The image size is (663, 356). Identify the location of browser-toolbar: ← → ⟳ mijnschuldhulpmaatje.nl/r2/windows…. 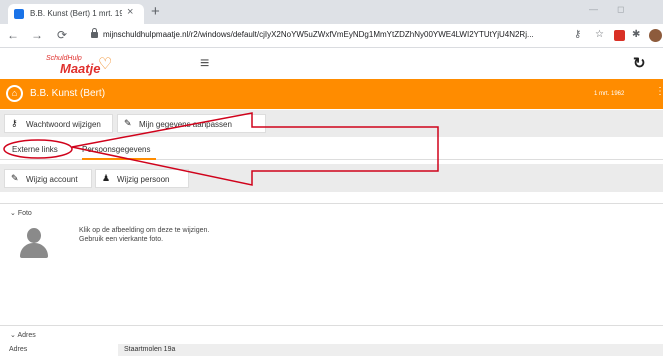
(331, 36).